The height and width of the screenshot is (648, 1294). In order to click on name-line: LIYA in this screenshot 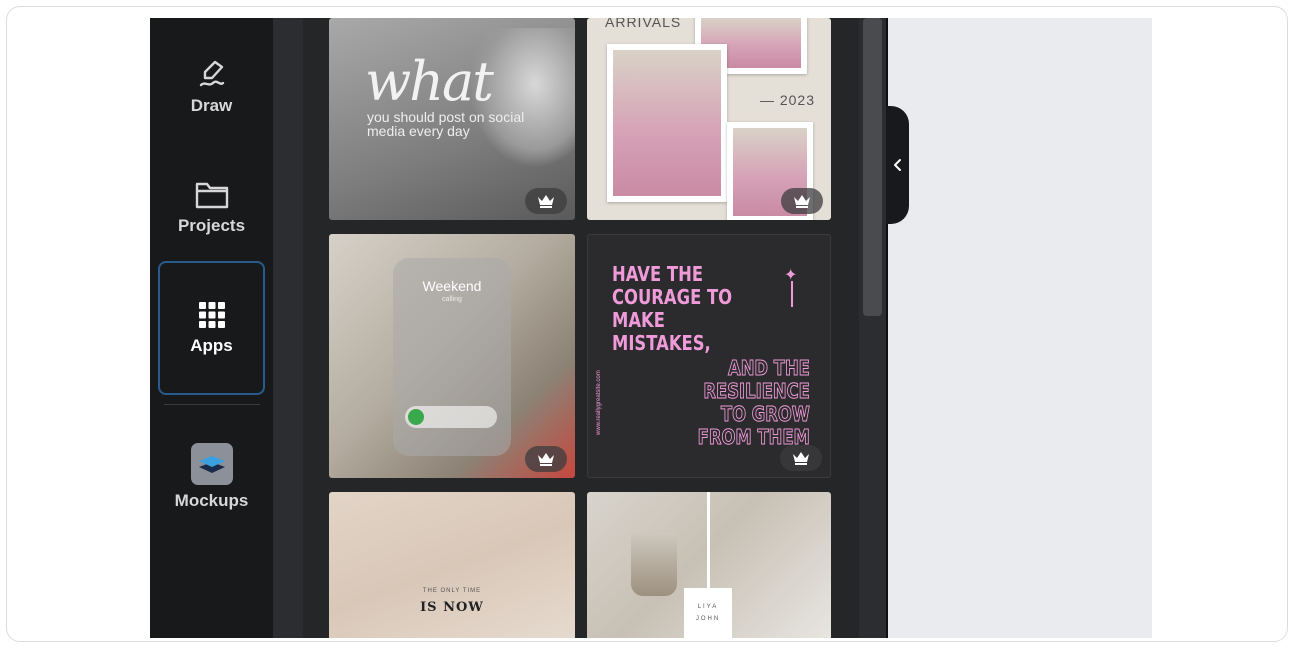, I will do `click(708, 607)`.